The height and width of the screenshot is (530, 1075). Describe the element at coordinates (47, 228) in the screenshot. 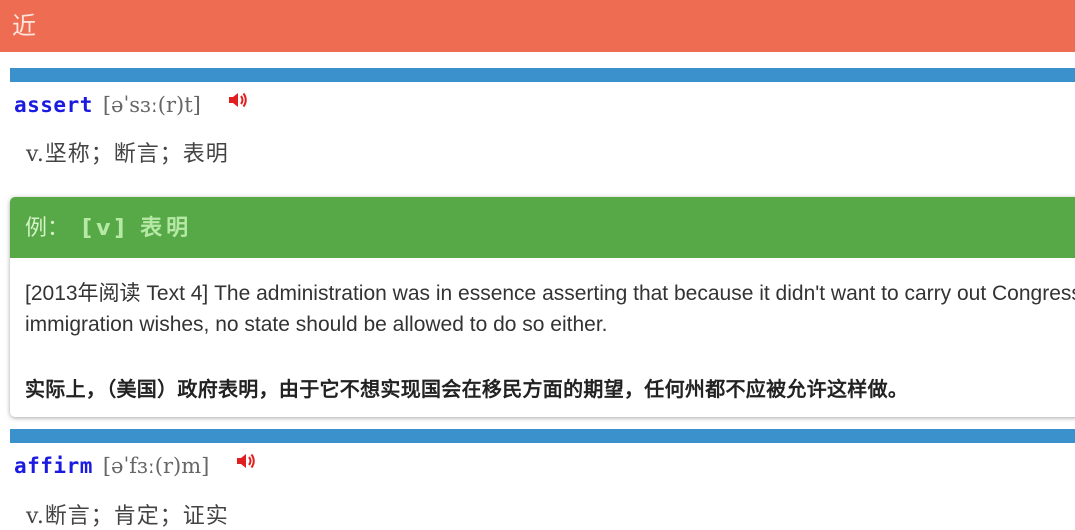

I see `example-label: 例：` at that location.